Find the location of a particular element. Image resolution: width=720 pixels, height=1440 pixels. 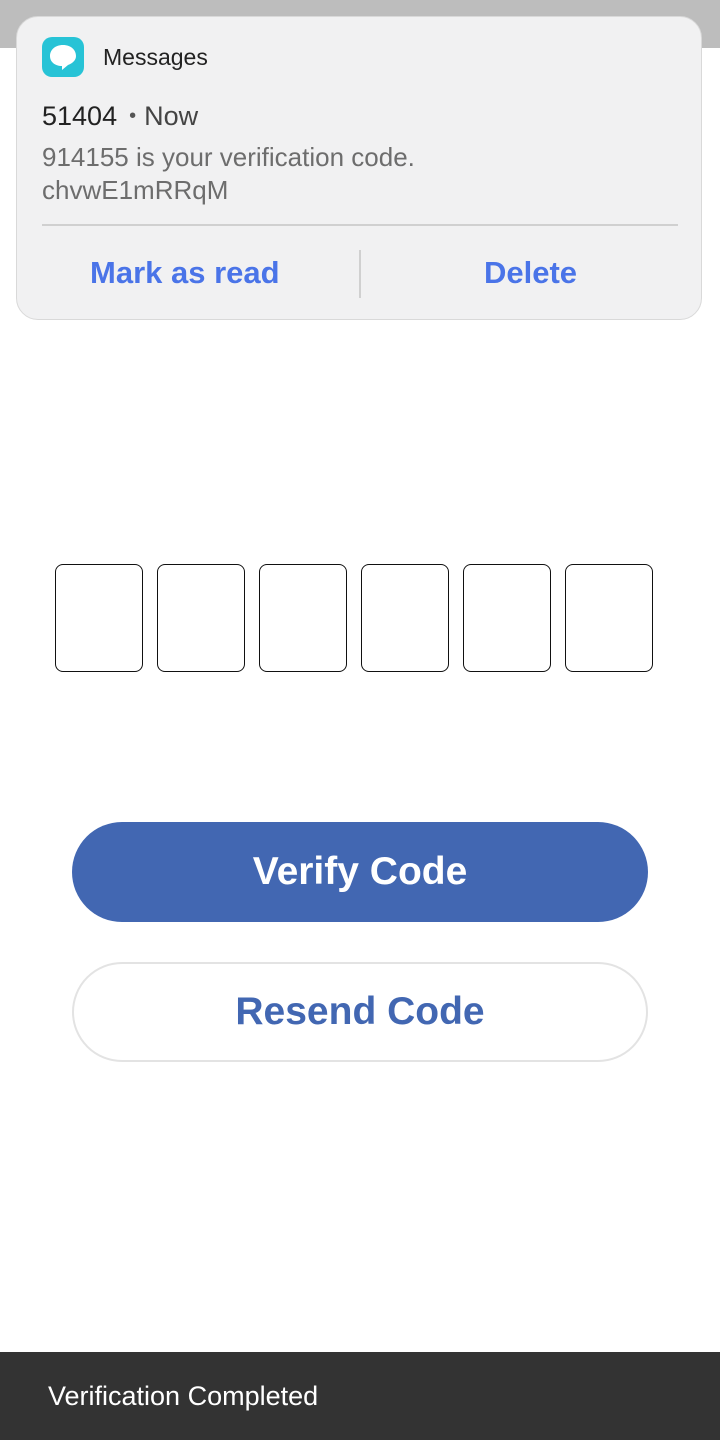

notification-header: Messages is located at coordinates (125, 57).